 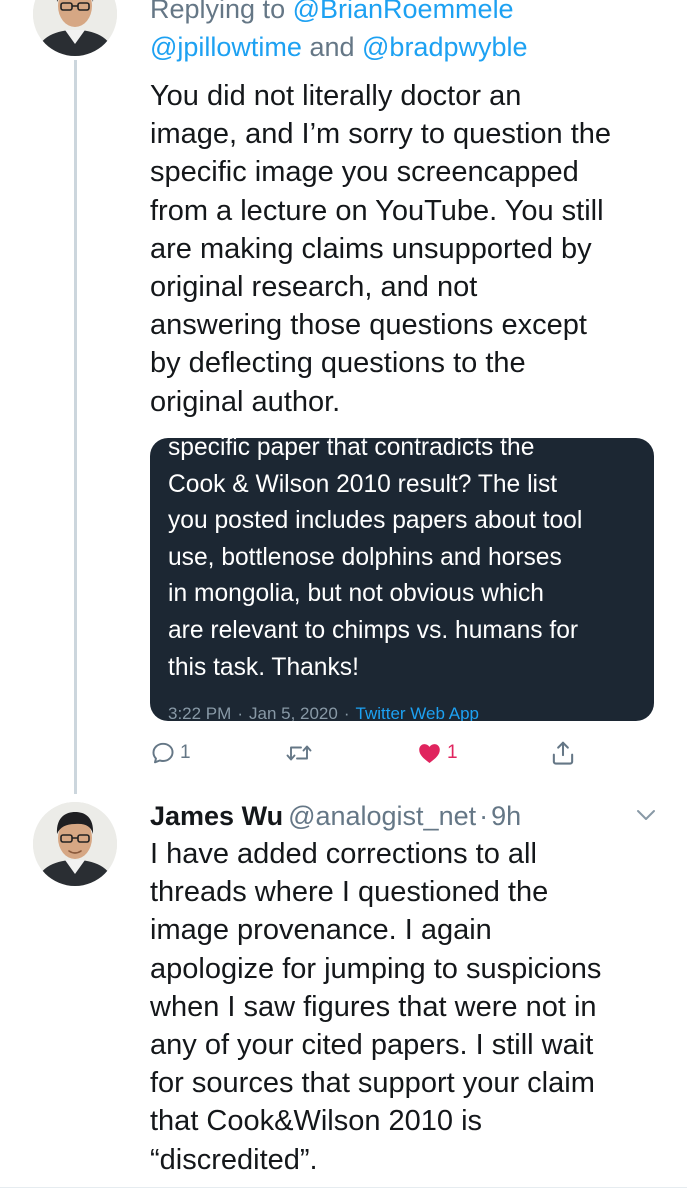 I want to click on tweet-text-line: You did not literally doctor an, so click(x=336, y=96).